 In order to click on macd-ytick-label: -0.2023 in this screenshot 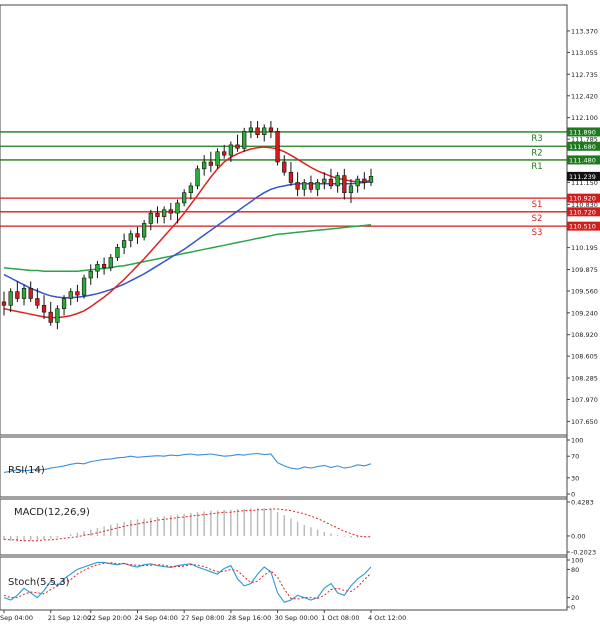, I will do `click(583, 553)`.